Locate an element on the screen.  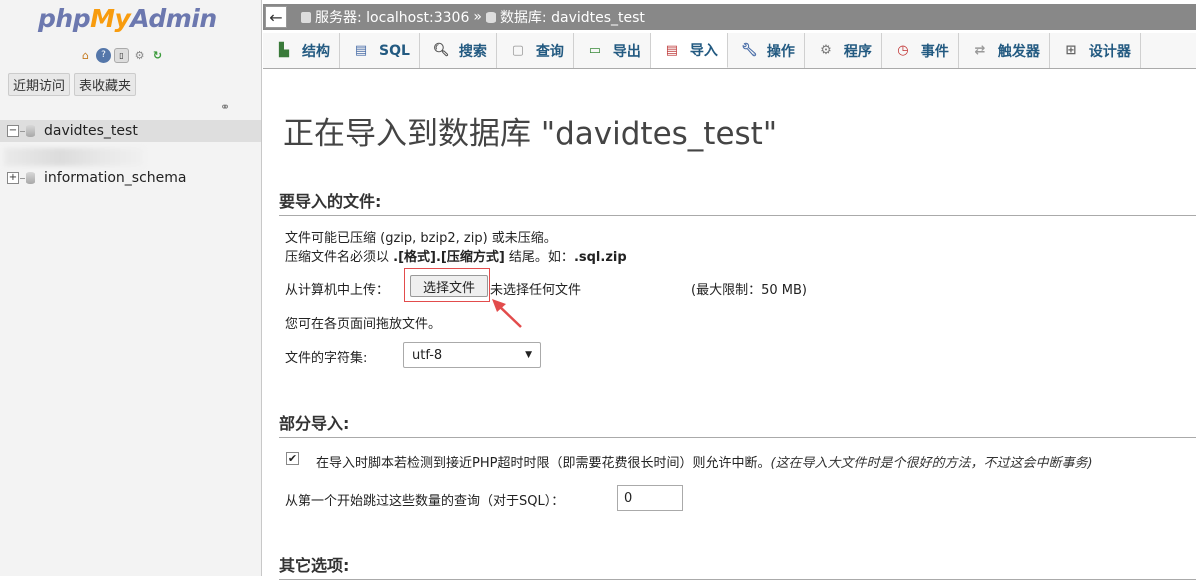
reload-icon: ↻ is located at coordinates (157, 55).